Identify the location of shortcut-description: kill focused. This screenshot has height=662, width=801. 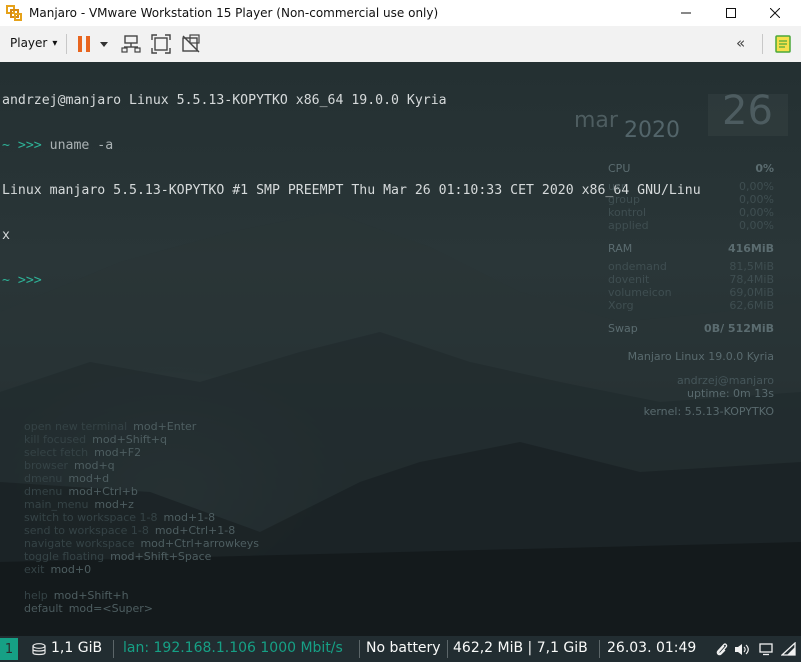
(55, 439).